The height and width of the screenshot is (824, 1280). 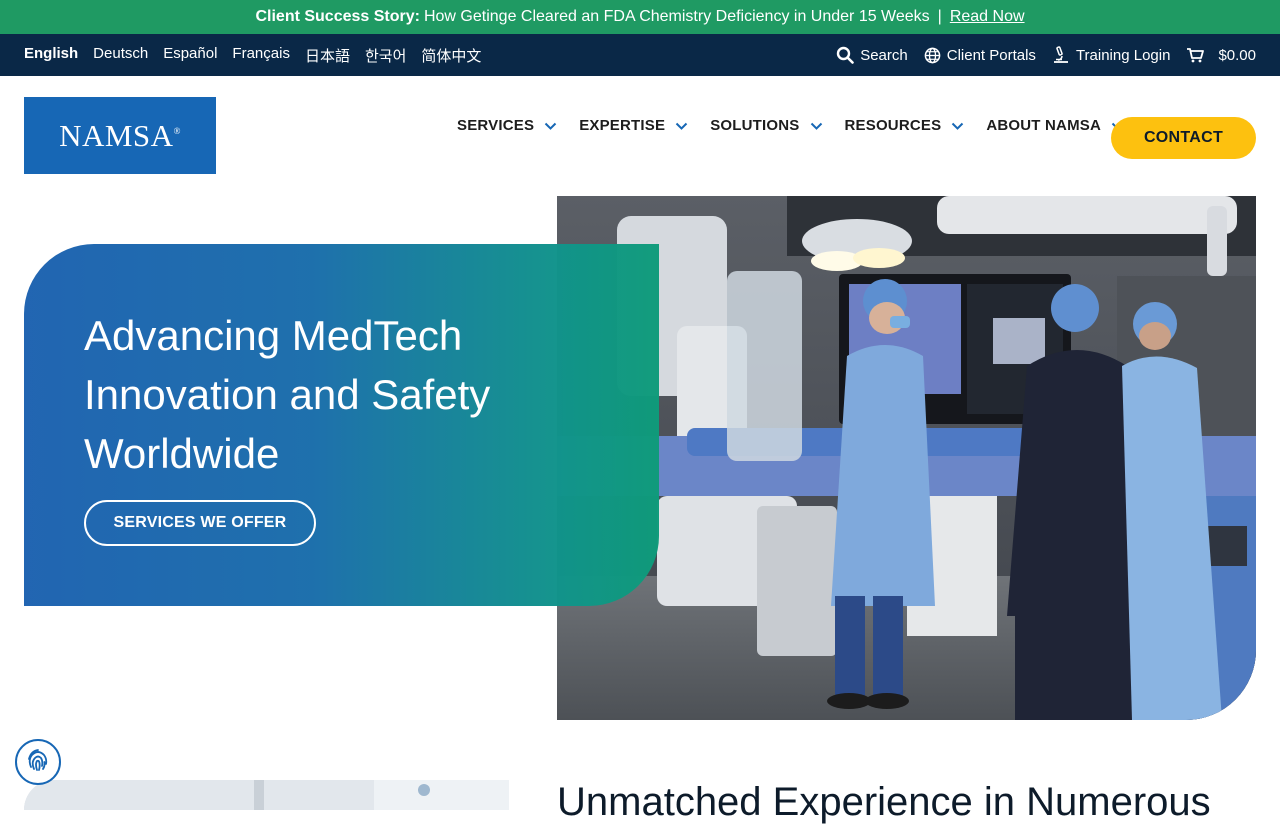 What do you see at coordinates (337, 16) in the screenshot?
I see `announcement-label: Client Success Story:` at bounding box center [337, 16].